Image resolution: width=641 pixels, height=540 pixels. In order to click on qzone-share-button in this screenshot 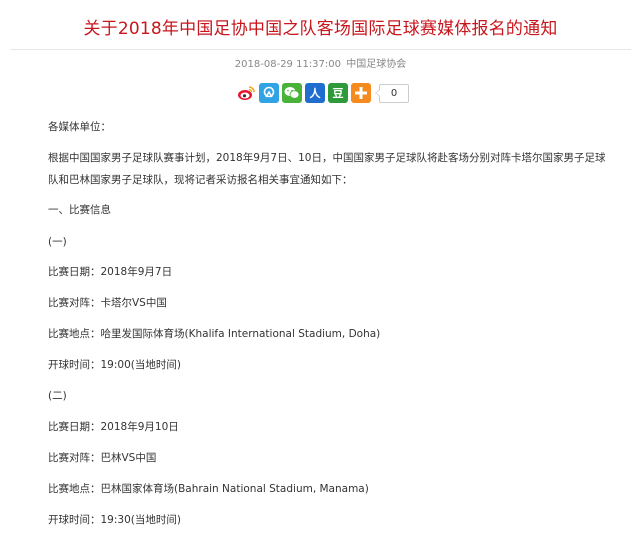, I will do `click(269, 93)`.